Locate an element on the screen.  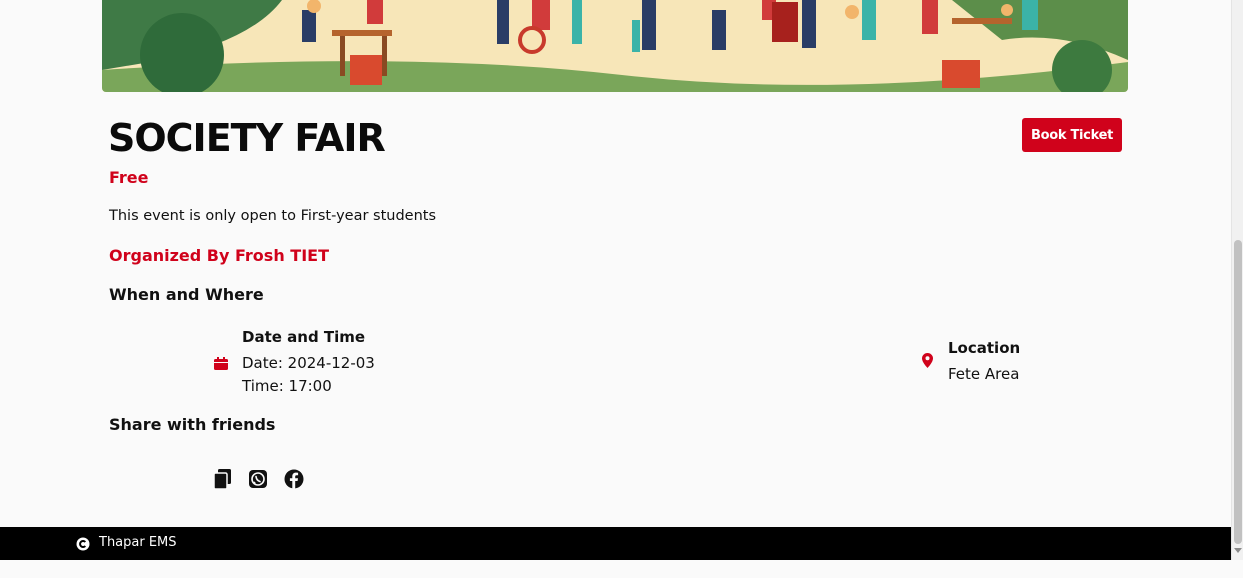
event-organizer: Organized By Frosh TIET is located at coordinates (219, 255).